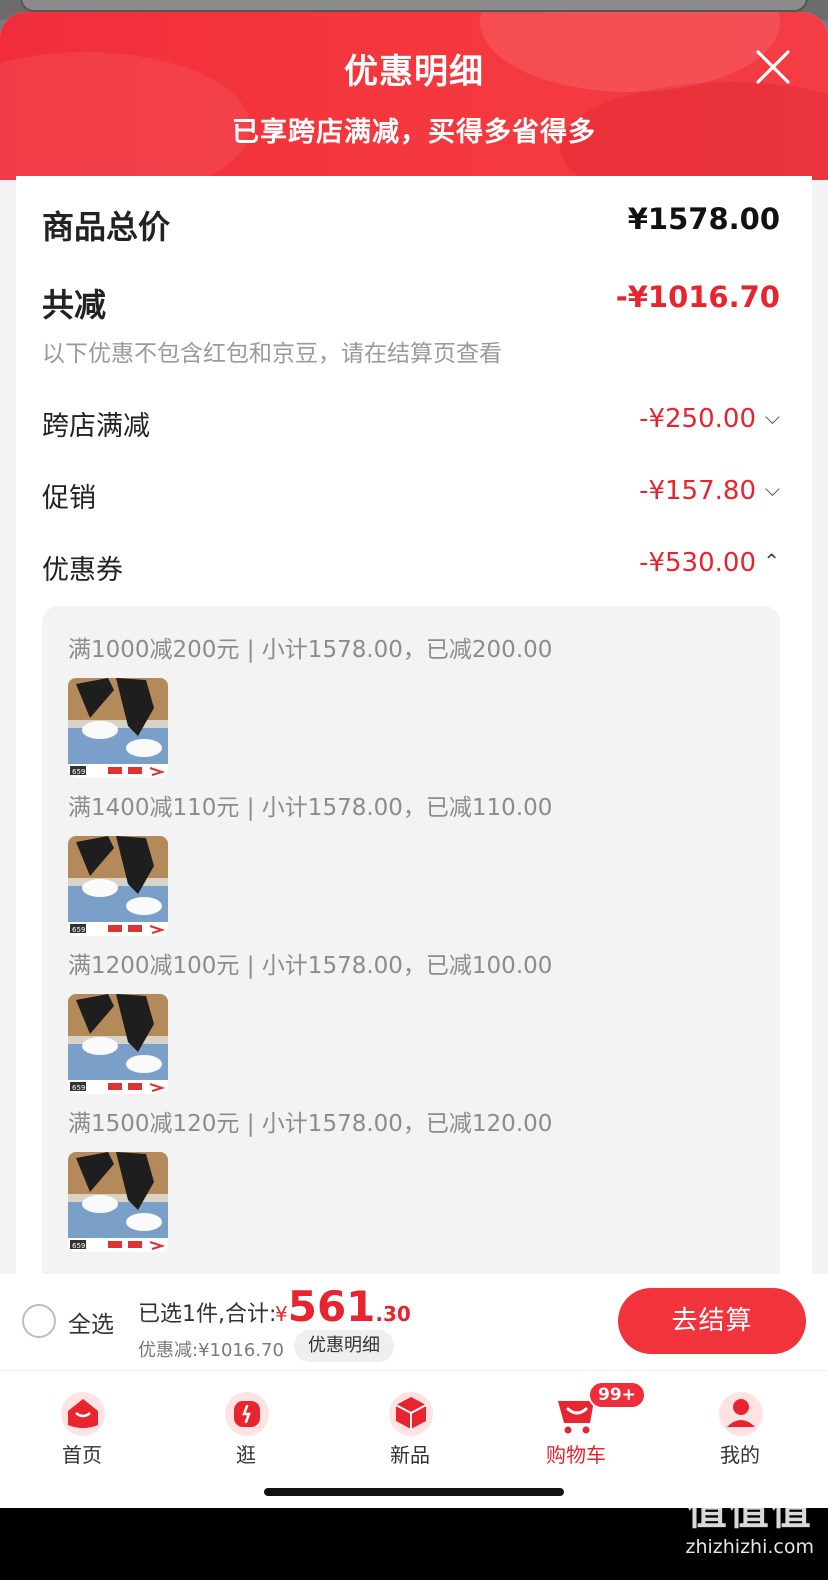 This screenshot has width=828, height=1580. What do you see at coordinates (207, 1314) in the screenshot?
I see `selected-count-text: 已选1件,合计:` at bounding box center [207, 1314].